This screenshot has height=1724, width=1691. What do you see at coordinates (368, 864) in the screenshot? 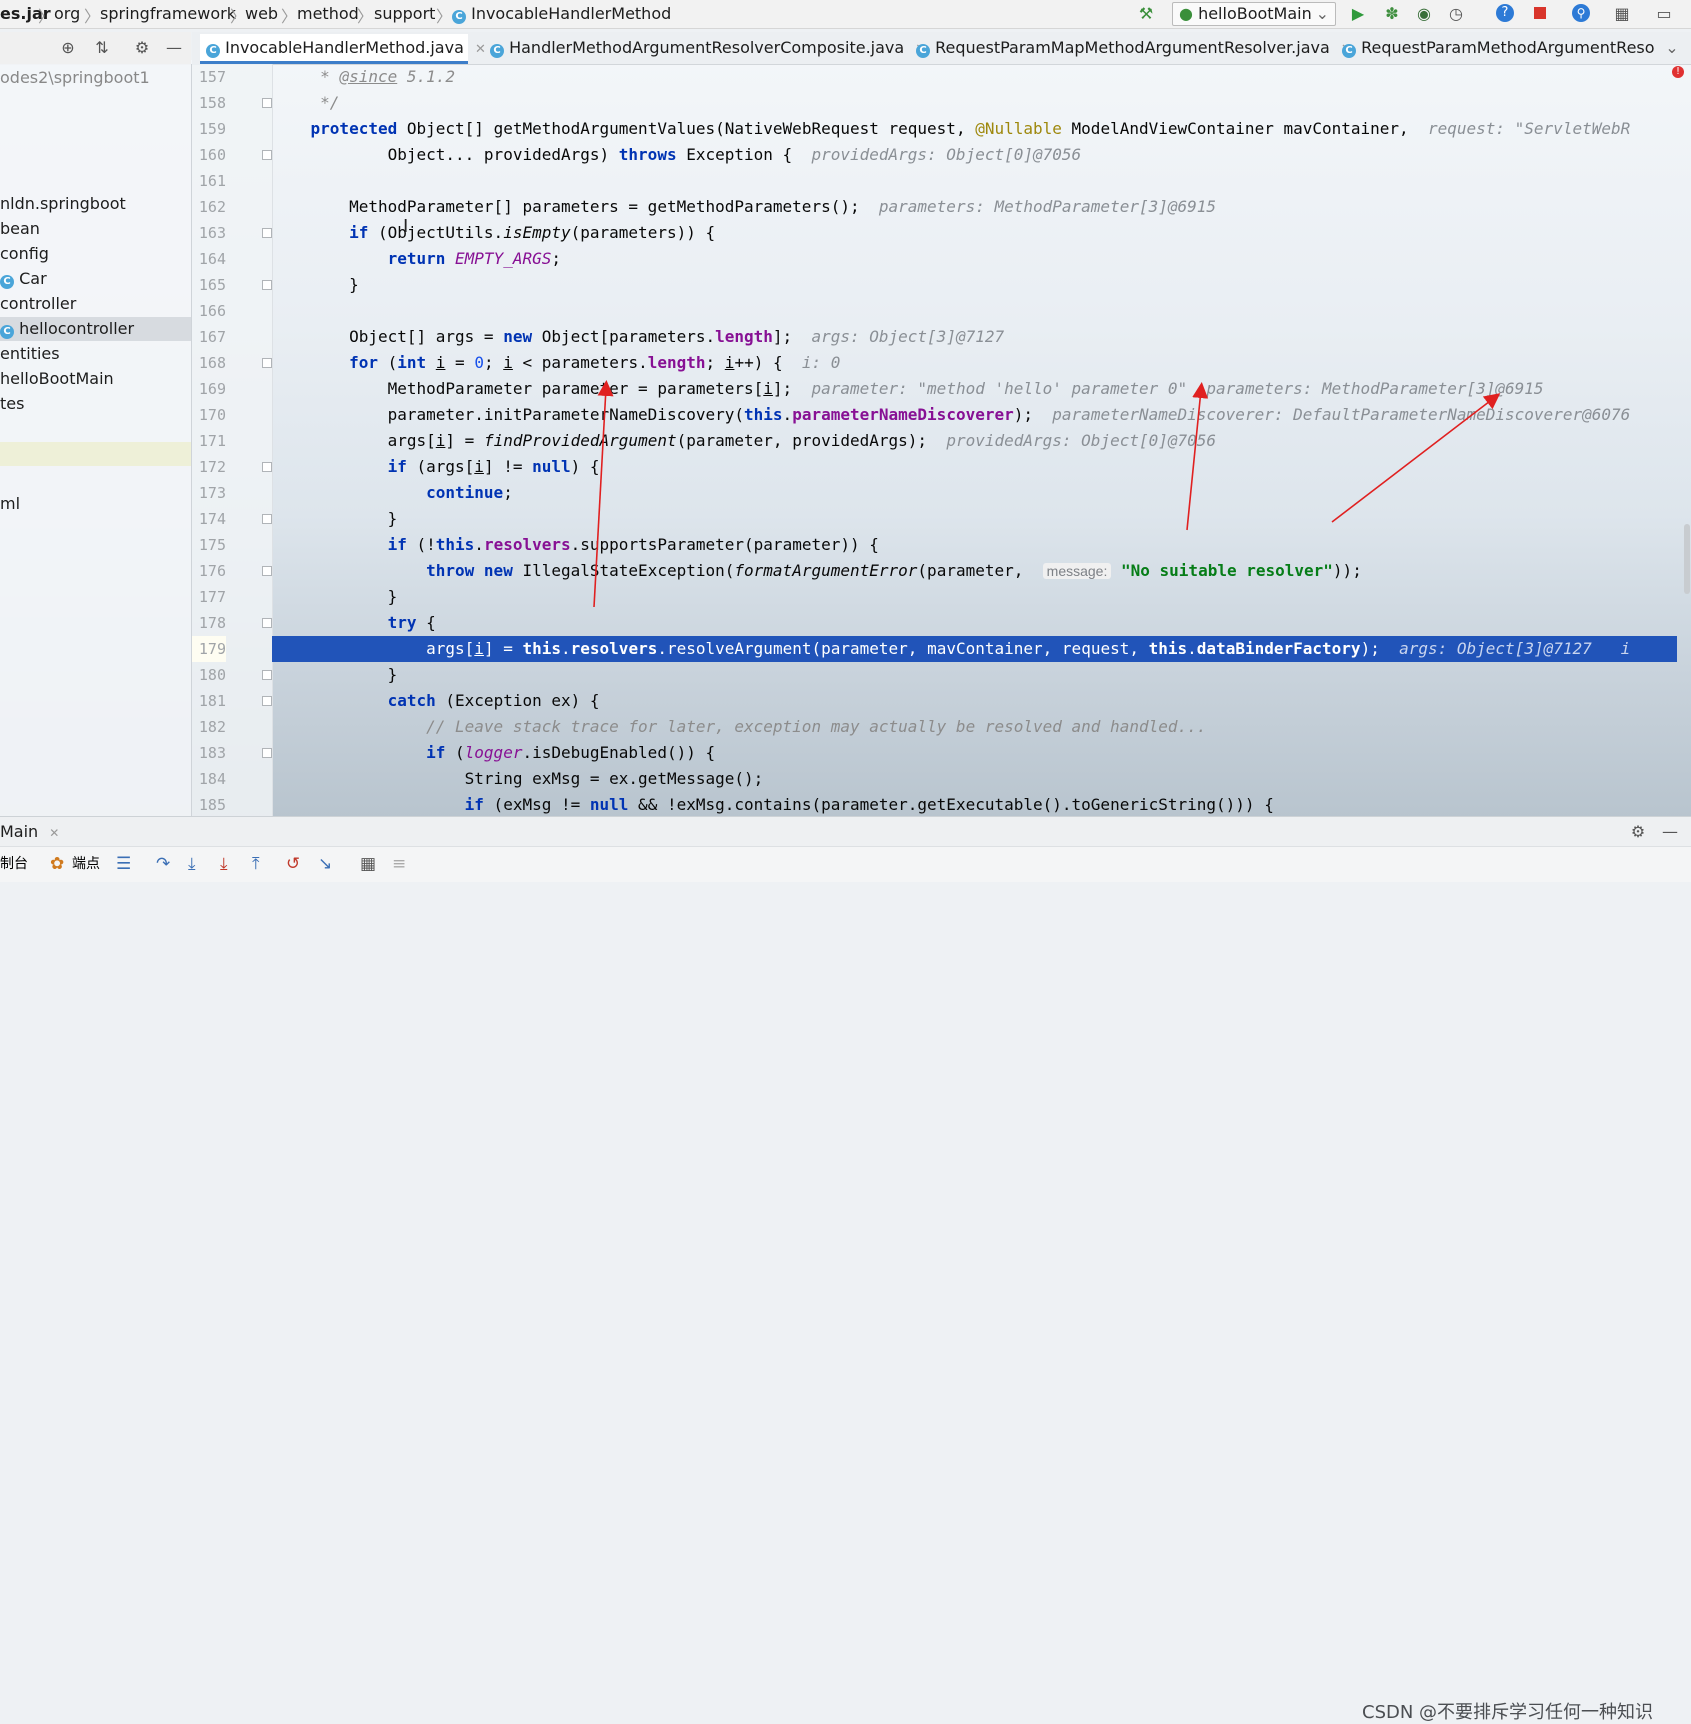
I see `evaluate-expression-icon: ▦` at bounding box center [368, 864].